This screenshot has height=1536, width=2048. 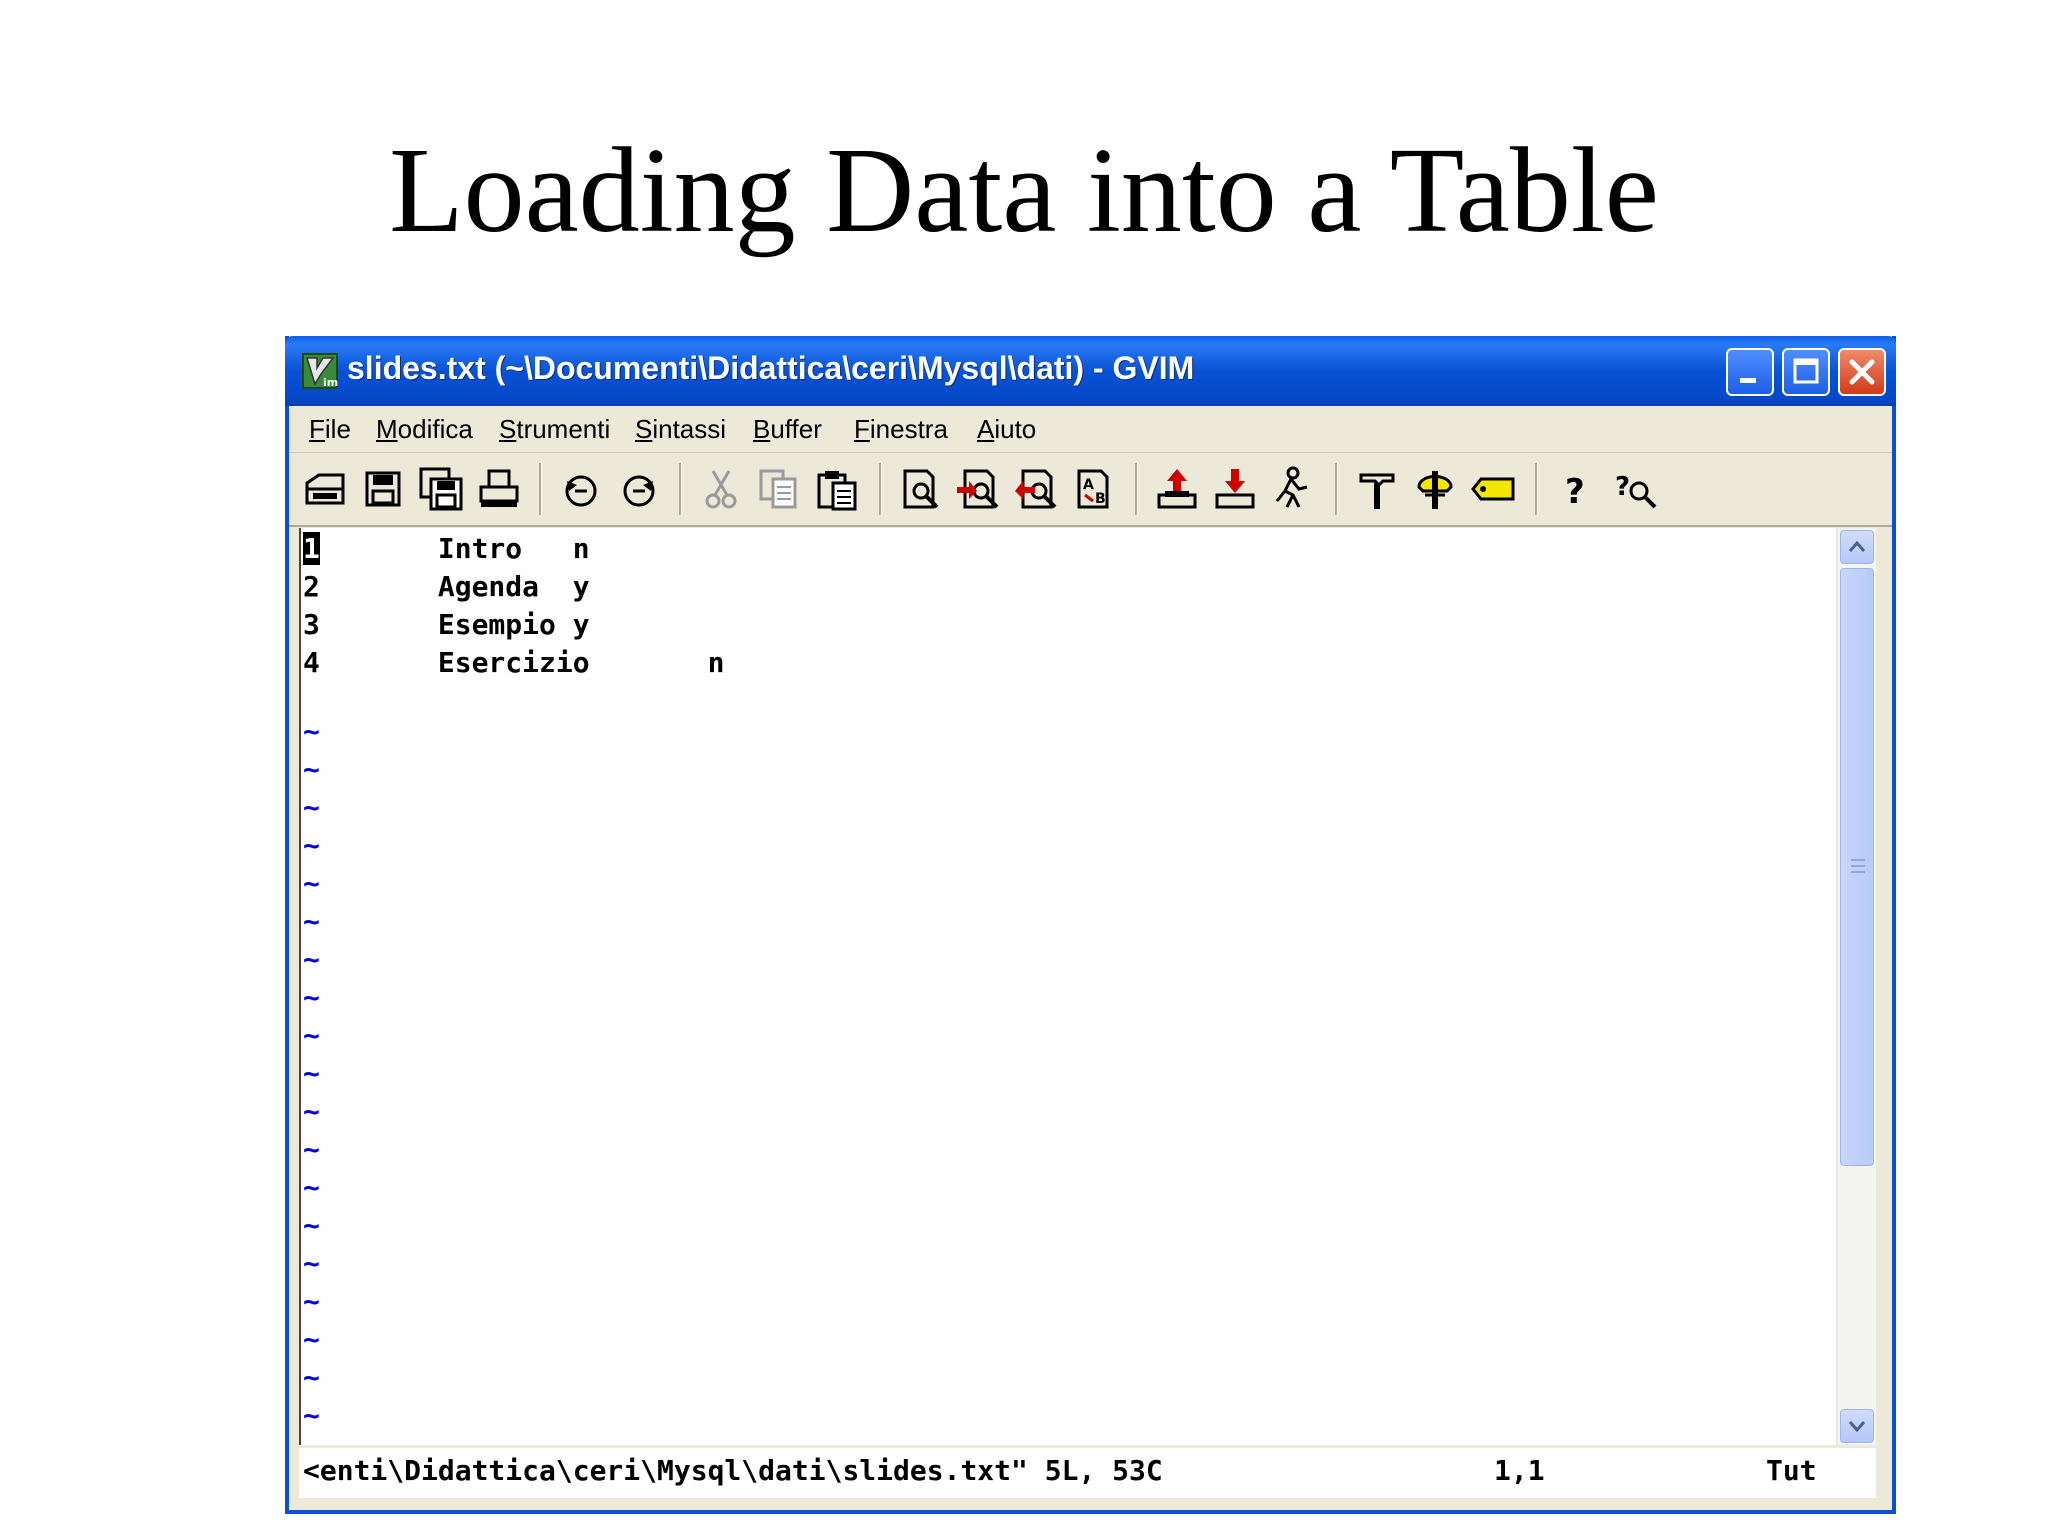 What do you see at coordinates (1100, 499) in the screenshot?
I see `svg-text: B` at bounding box center [1100, 499].